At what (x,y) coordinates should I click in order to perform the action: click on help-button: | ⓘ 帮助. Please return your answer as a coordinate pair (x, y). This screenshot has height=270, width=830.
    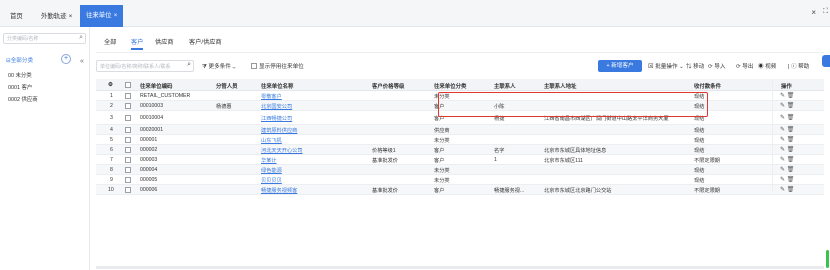
    Looking at the image, I should click on (798, 66).